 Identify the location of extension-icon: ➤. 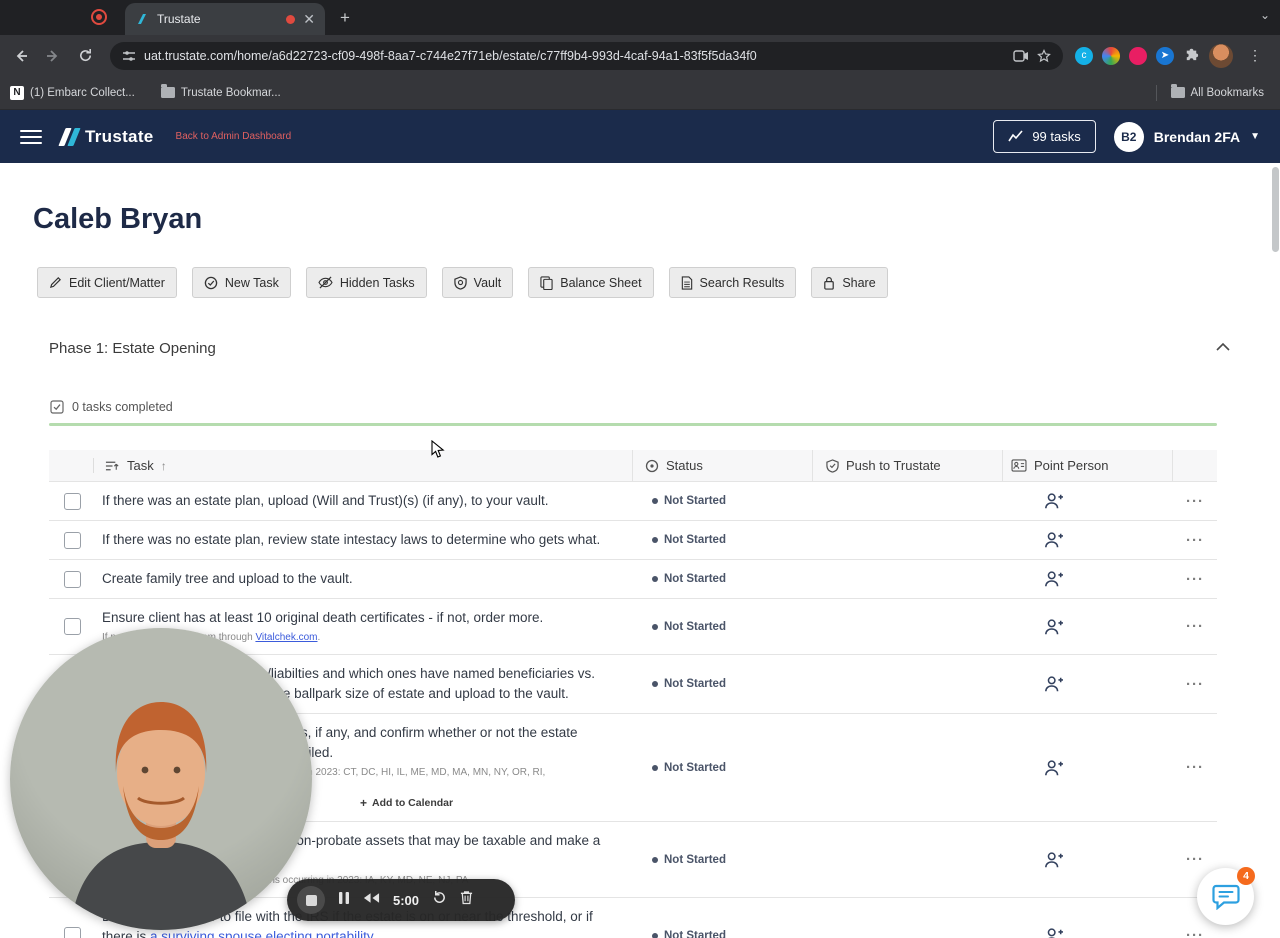
(1165, 55).